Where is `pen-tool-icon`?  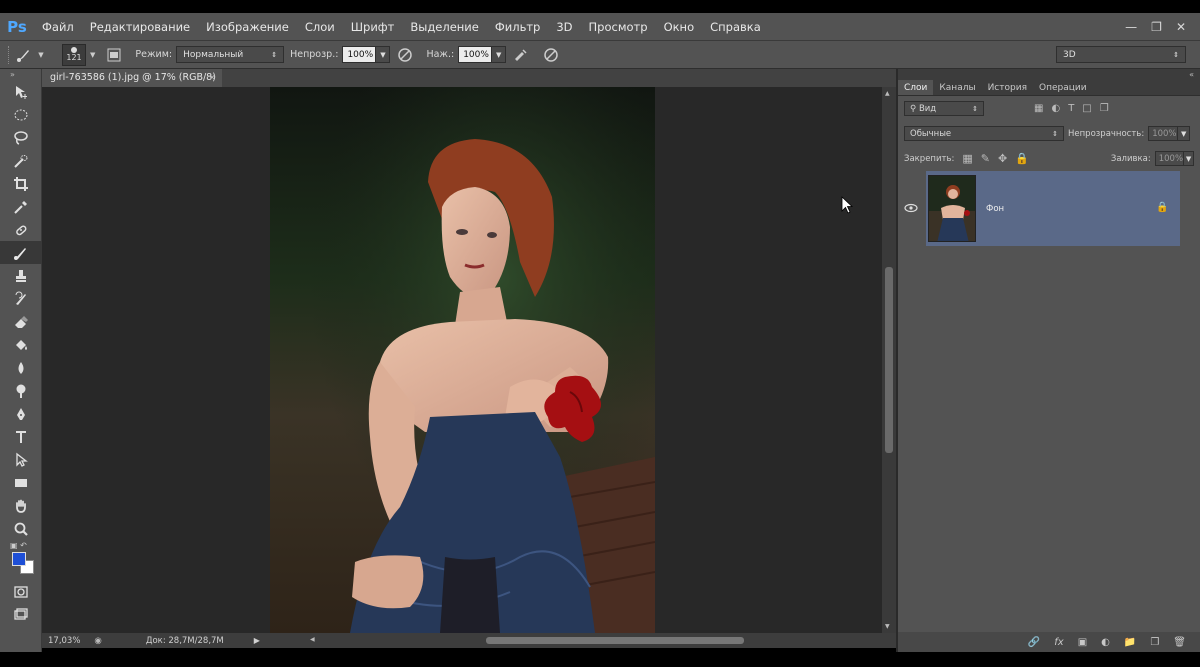
pen-tool-icon is located at coordinates (21, 413).